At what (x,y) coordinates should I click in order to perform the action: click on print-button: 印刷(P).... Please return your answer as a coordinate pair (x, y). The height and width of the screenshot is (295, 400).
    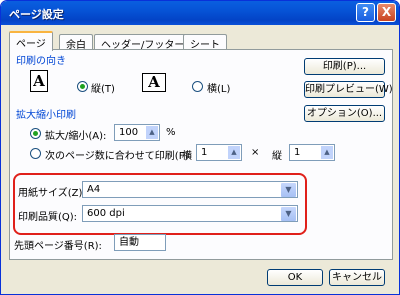
    Looking at the image, I should click on (344, 66).